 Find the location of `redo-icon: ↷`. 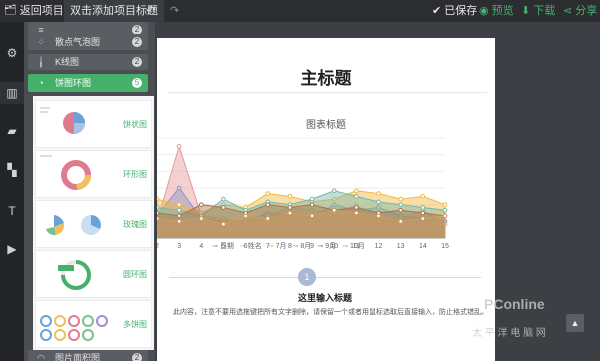

redo-icon: ↷ is located at coordinates (175, 11).